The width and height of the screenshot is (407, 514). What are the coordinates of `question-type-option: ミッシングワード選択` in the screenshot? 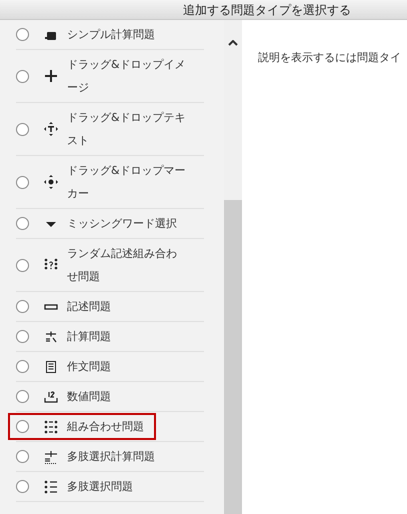 It's located at (109, 223).